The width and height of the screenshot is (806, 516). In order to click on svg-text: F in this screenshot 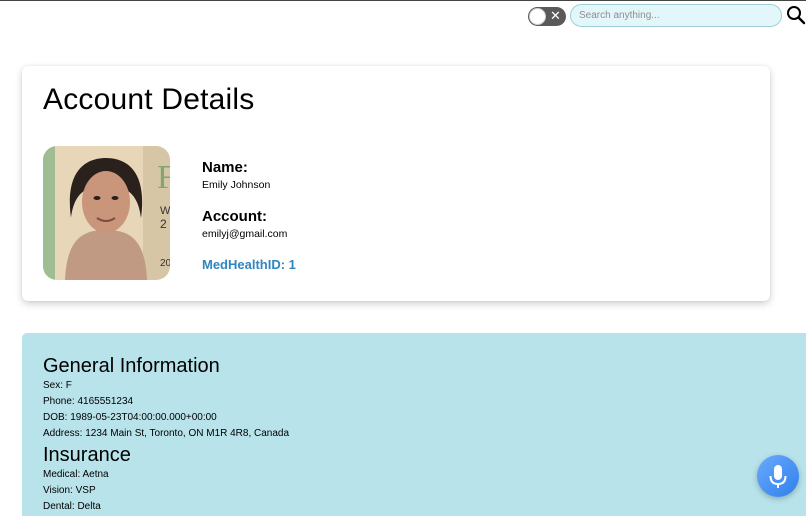, I will do `click(163, 177)`.